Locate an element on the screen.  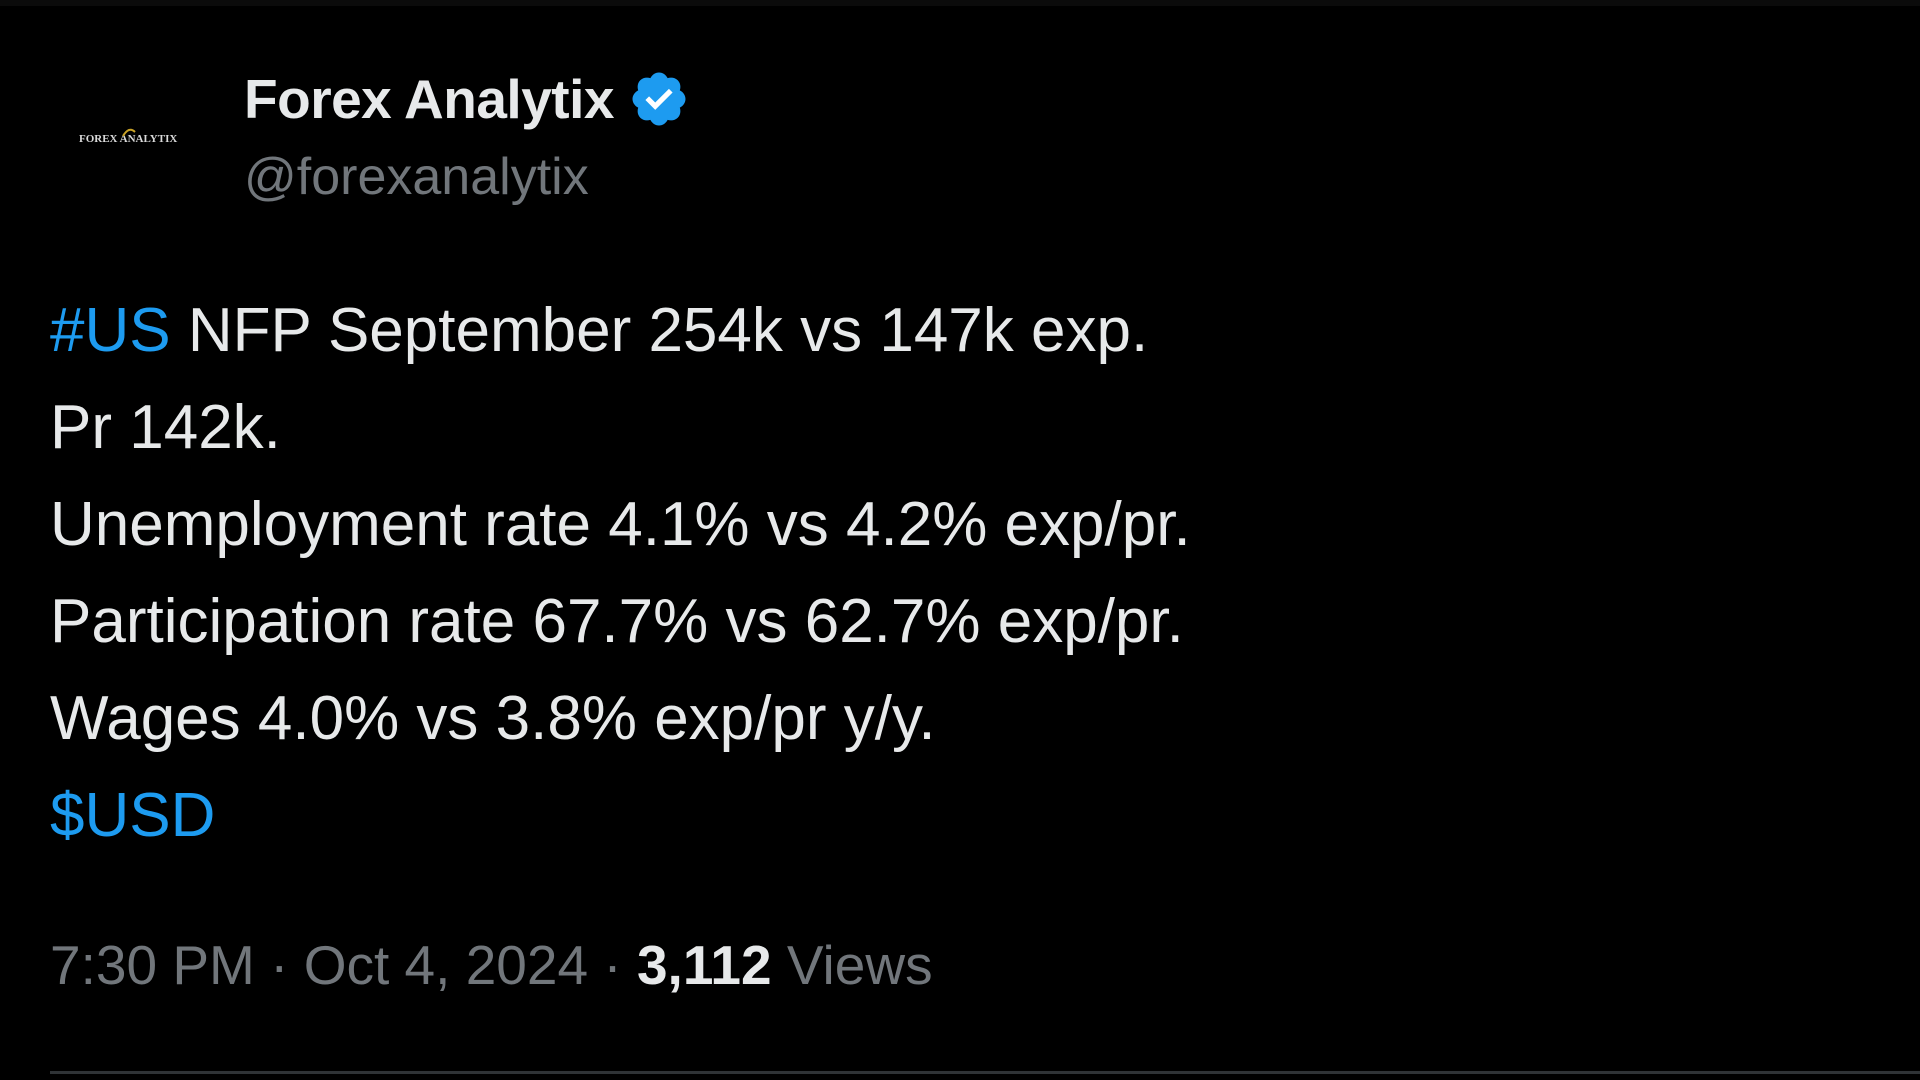
views-count: 3,112 is located at coordinates (704, 965).